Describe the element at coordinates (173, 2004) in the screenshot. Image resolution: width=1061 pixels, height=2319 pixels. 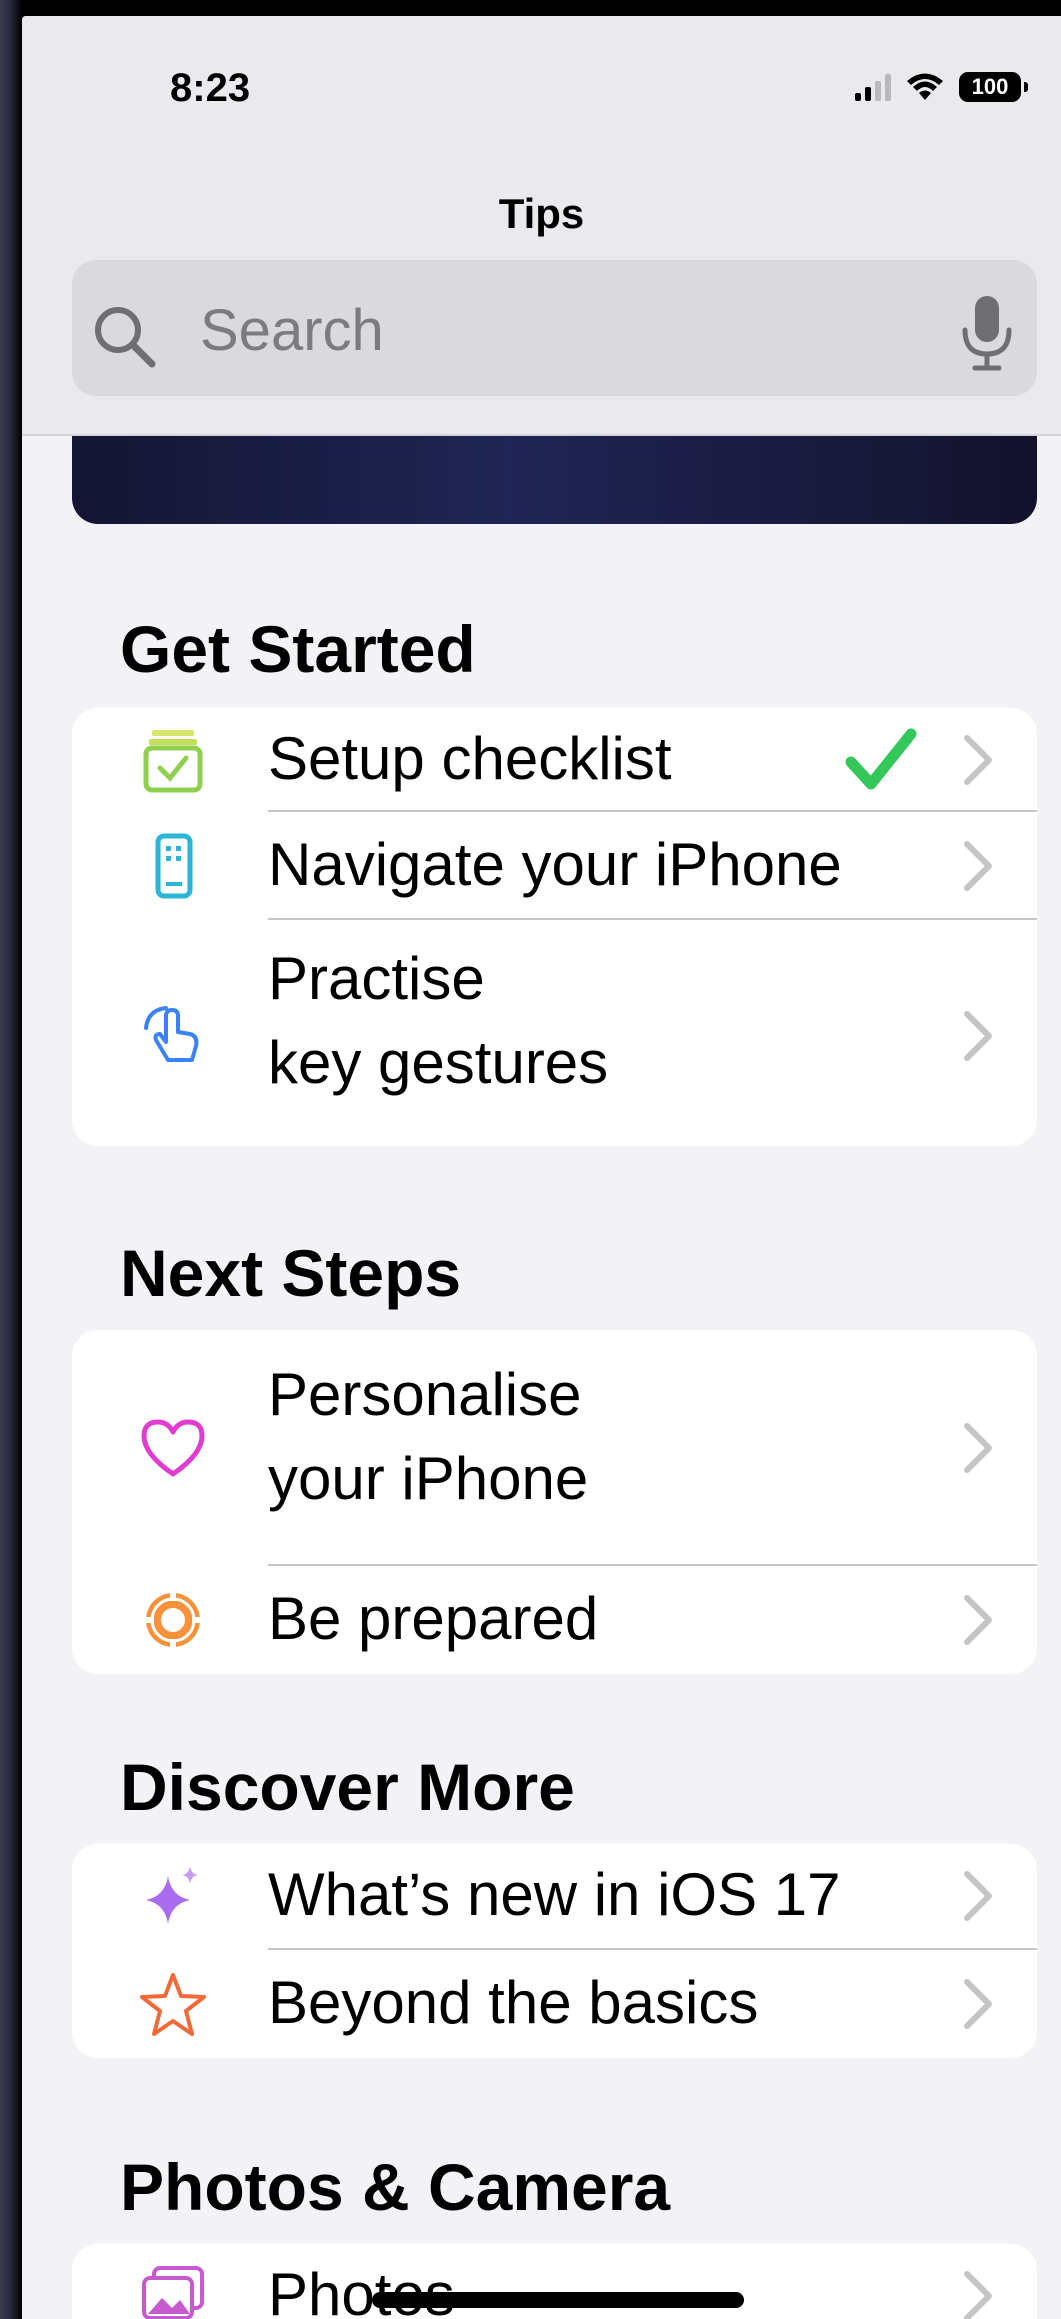
I see `star-icon` at that location.